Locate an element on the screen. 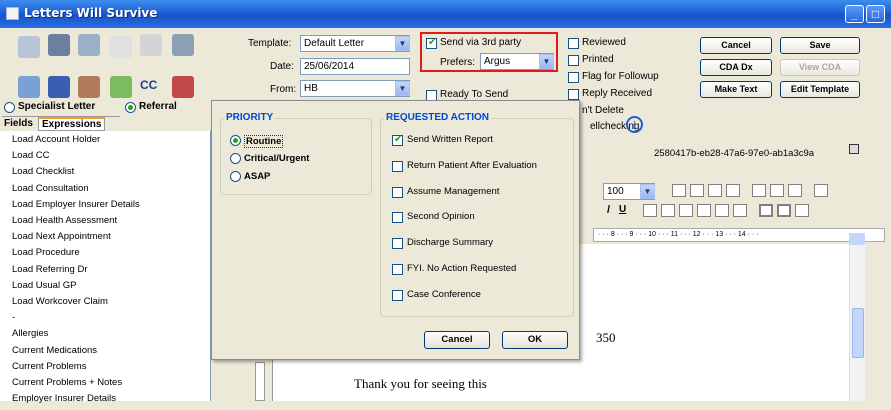  cda-dx-button: CDA Dx is located at coordinates (736, 67).